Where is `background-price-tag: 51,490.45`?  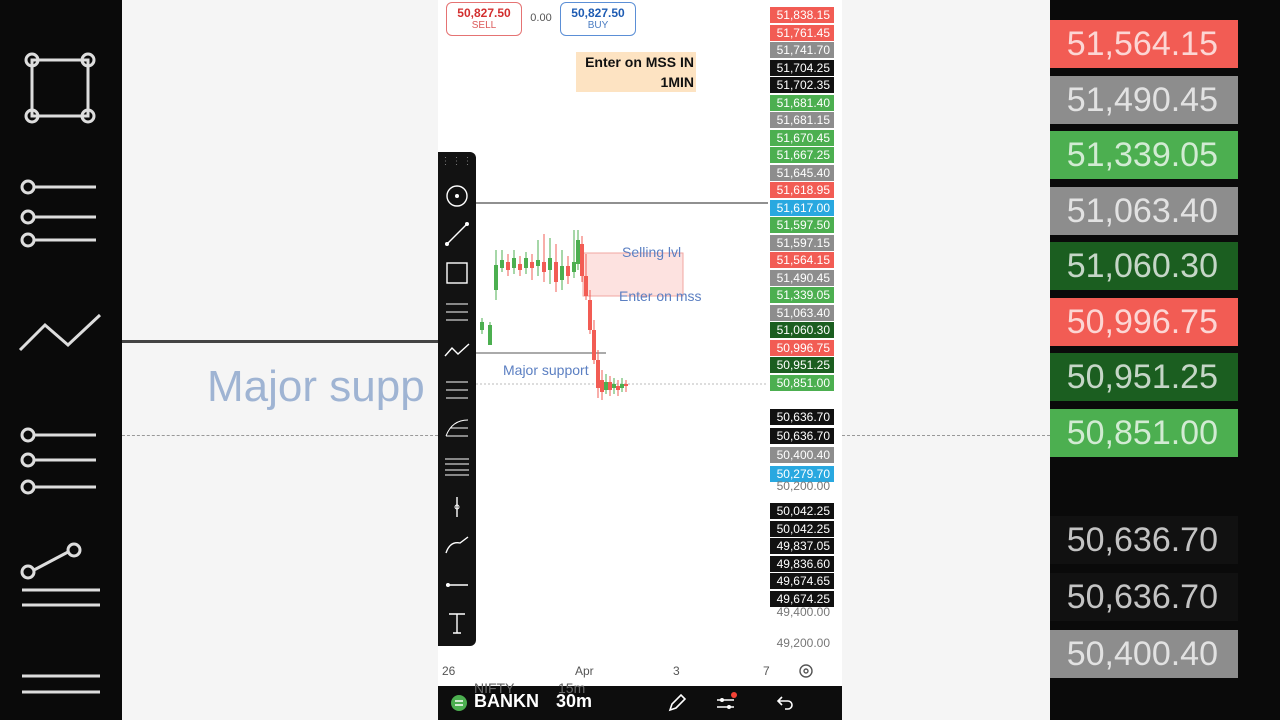 background-price-tag: 51,490.45 is located at coordinates (1144, 99).